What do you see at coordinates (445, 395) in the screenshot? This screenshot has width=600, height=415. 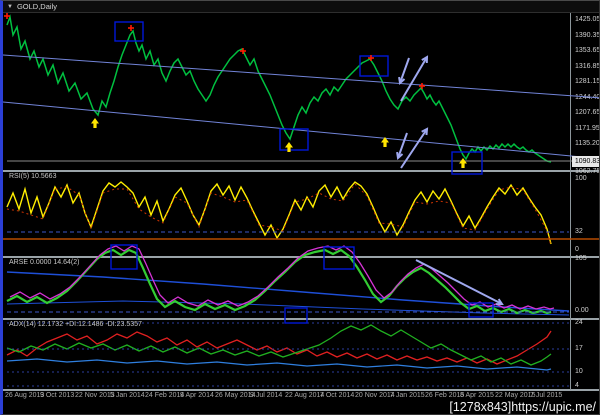 I see `date-label: 26 Feb 2015` at bounding box center [445, 395].